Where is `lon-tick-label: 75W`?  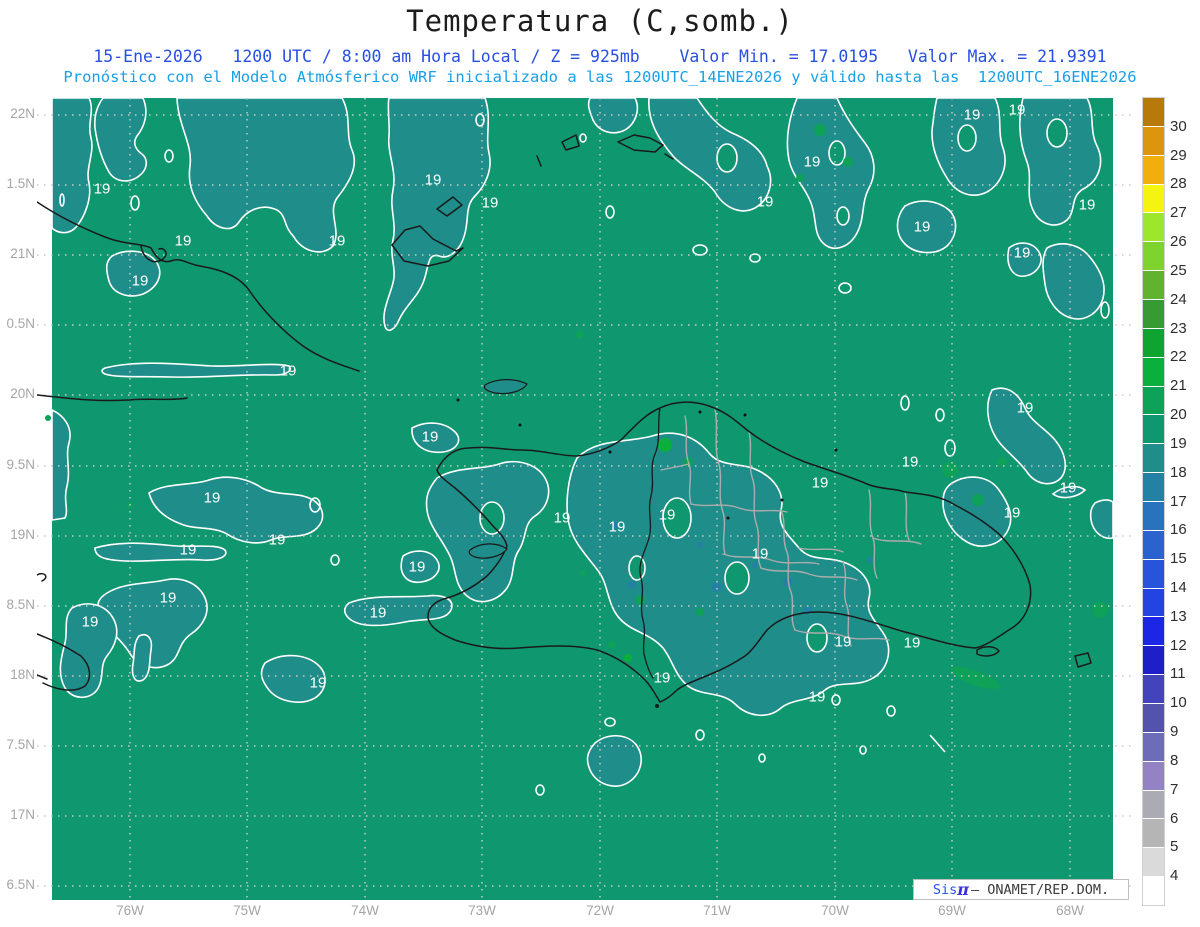
lon-tick-label: 75W is located at coordinates (247, 910).